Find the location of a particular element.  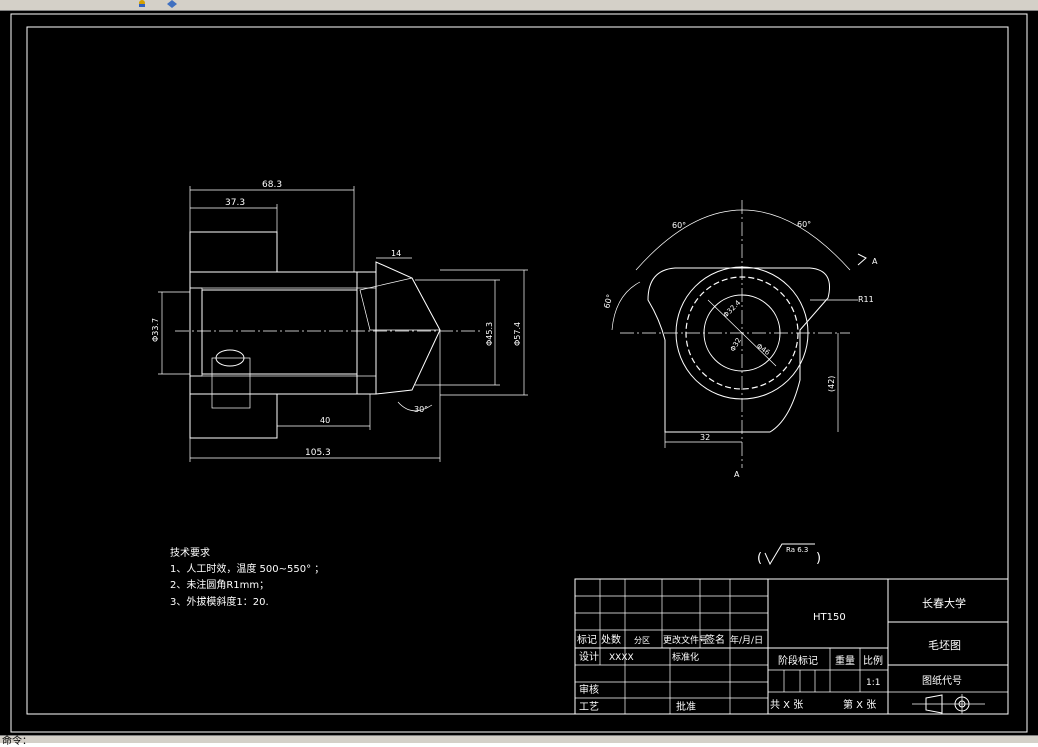

tb-material: HT150 is located at coordinates (829, 617).